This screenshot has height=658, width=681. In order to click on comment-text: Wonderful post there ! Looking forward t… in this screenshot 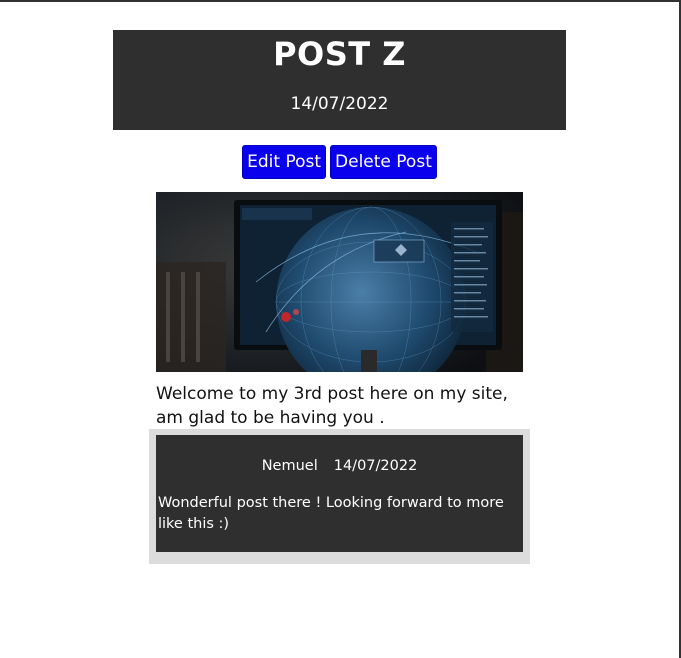, I will do `click(331, 513)`.